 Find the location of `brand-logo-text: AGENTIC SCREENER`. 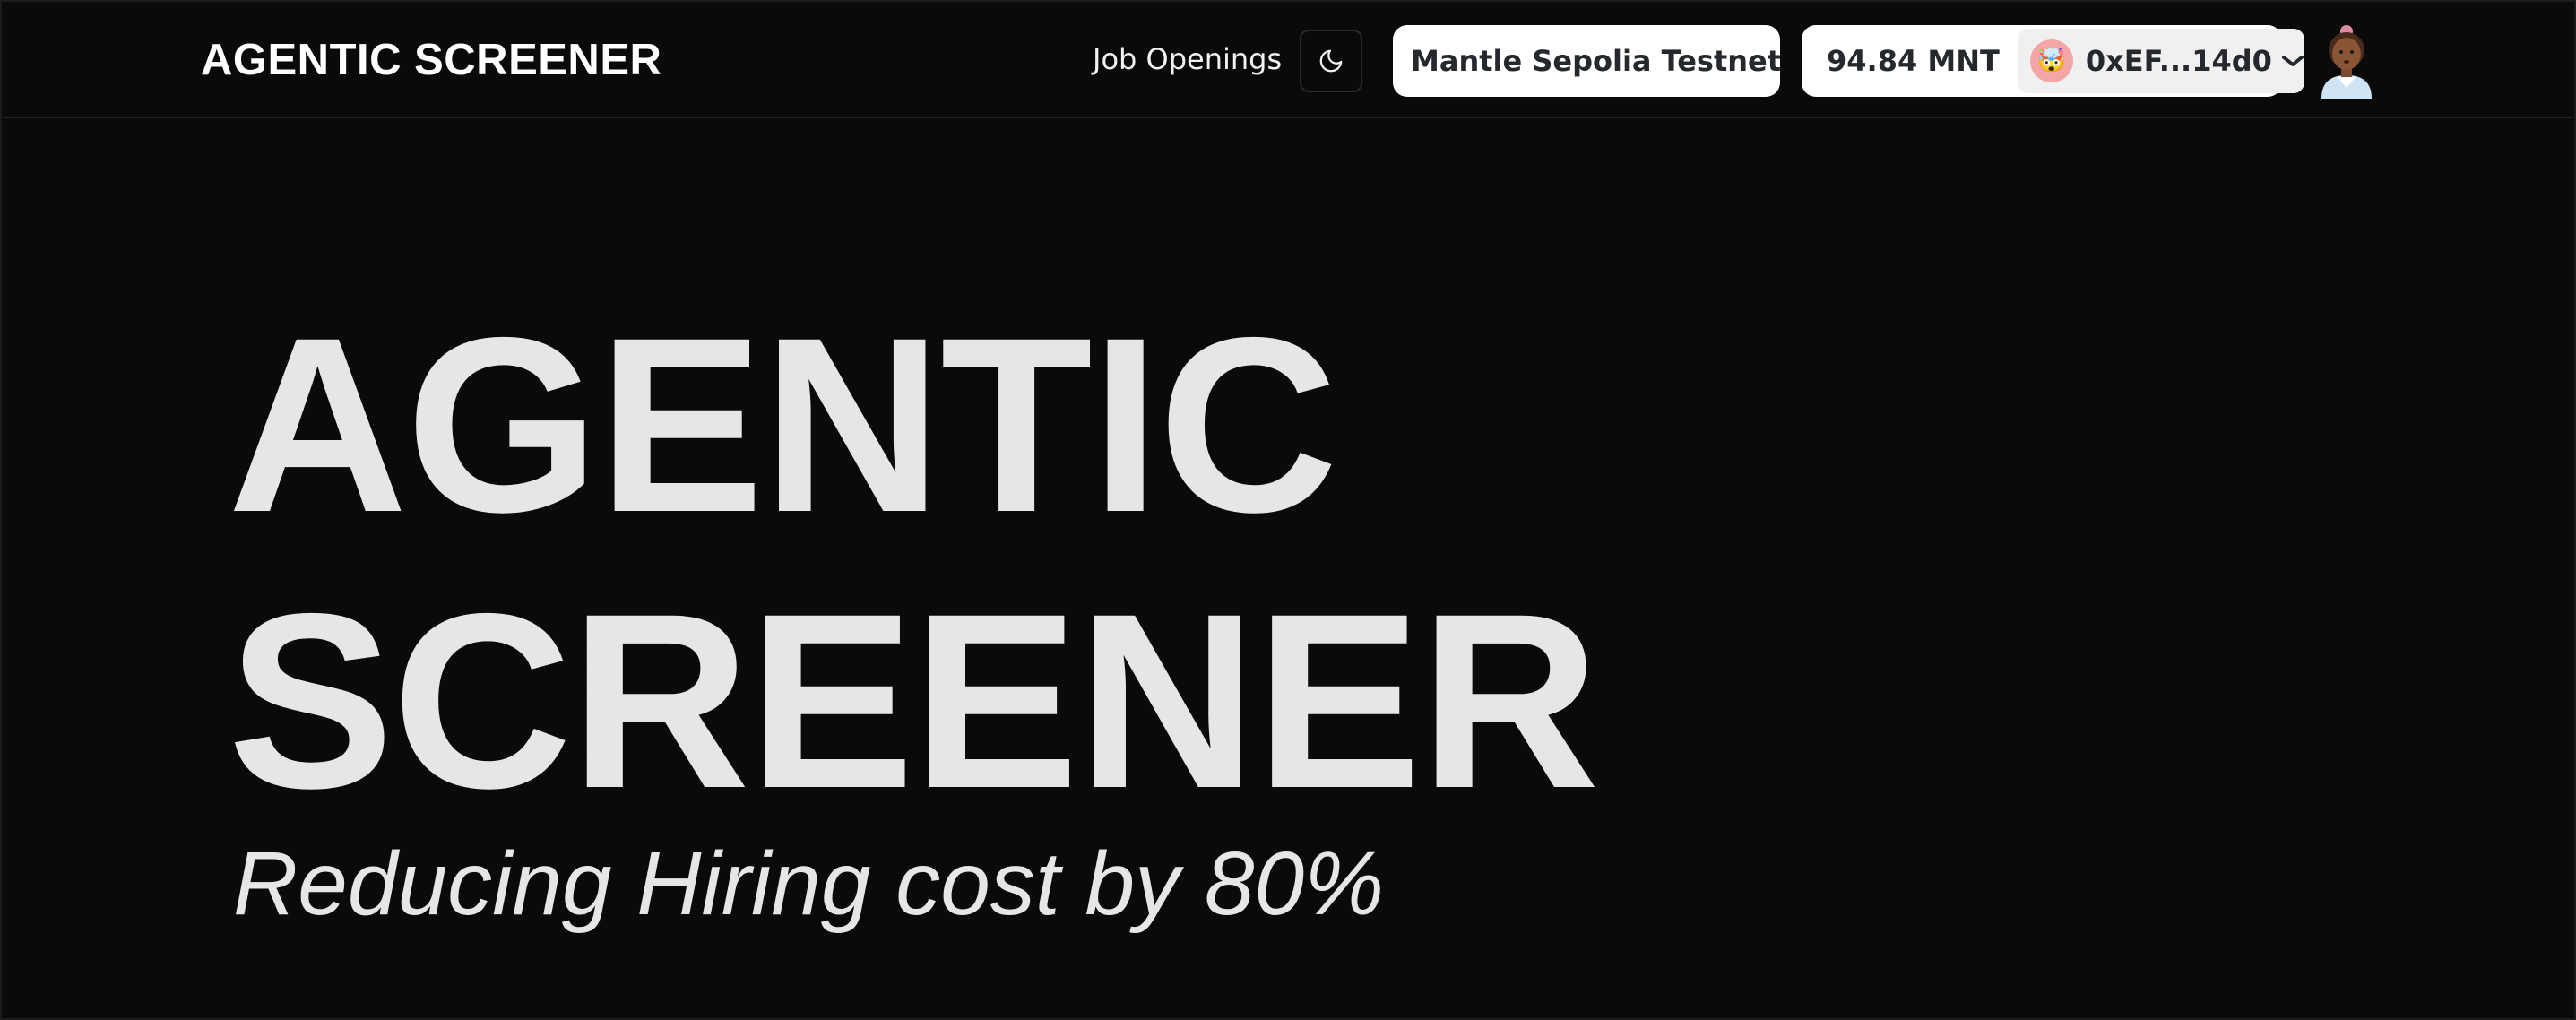

brand-logo-text: AGENTIC SCREENER is located at coordinates (431, 60).